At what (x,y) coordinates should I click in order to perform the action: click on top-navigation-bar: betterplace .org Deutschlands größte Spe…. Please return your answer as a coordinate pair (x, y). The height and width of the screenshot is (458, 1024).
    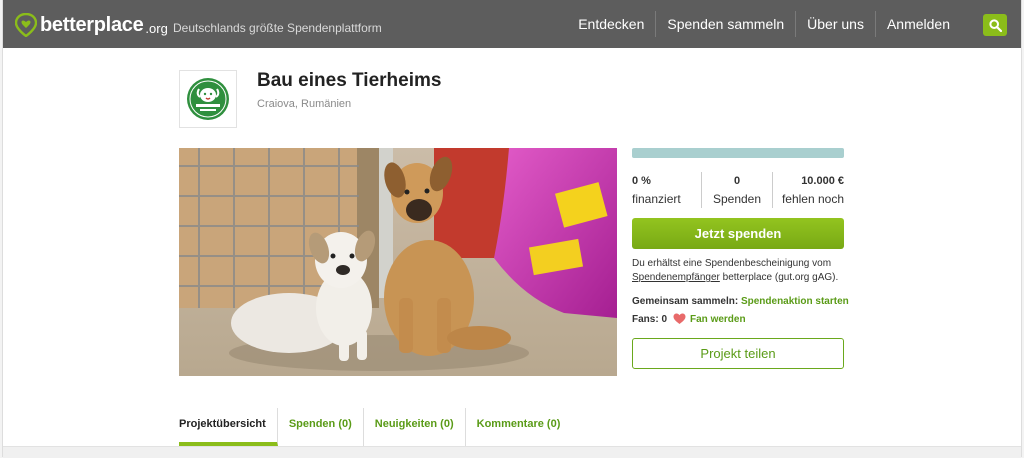
    Looking at the image, I should click on (512, 24).